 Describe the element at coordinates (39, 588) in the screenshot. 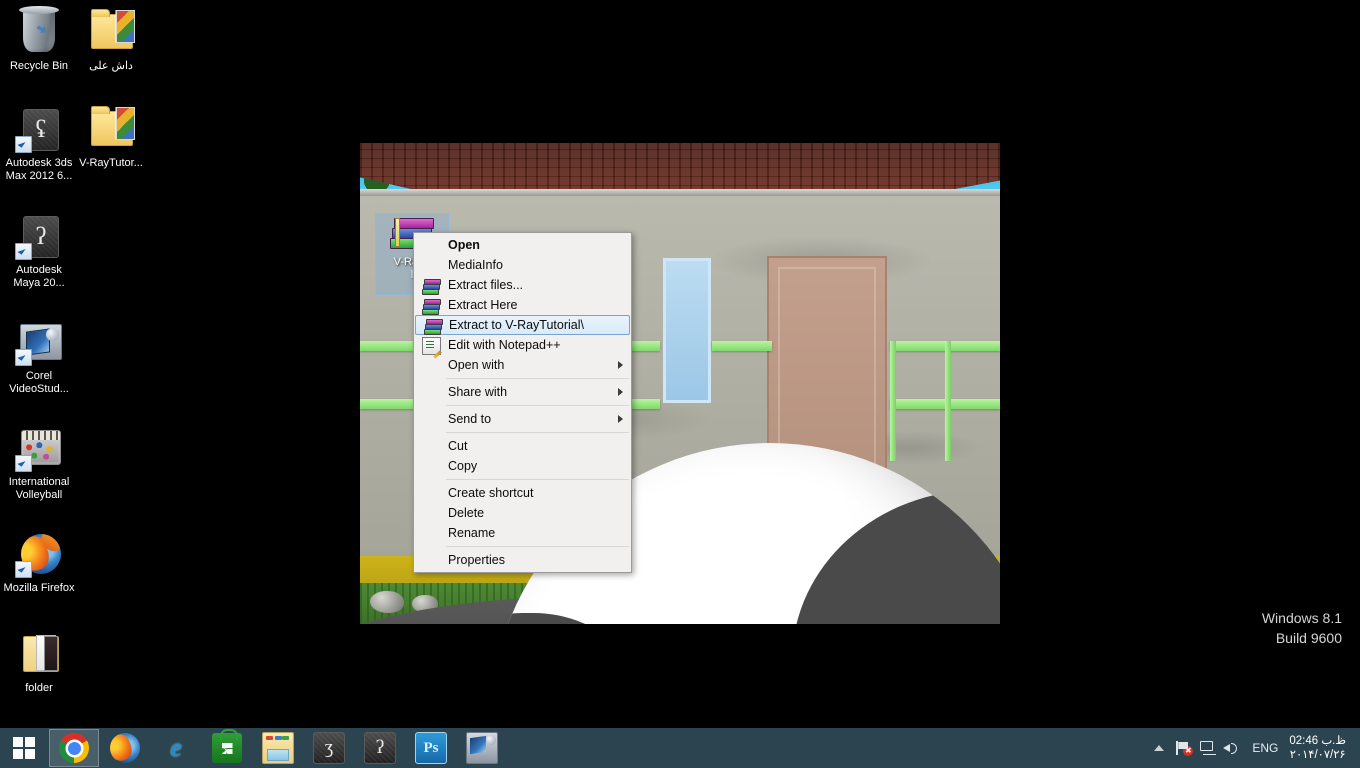

I see `desktop-icon-label: Mozilla Firefox` at that location.